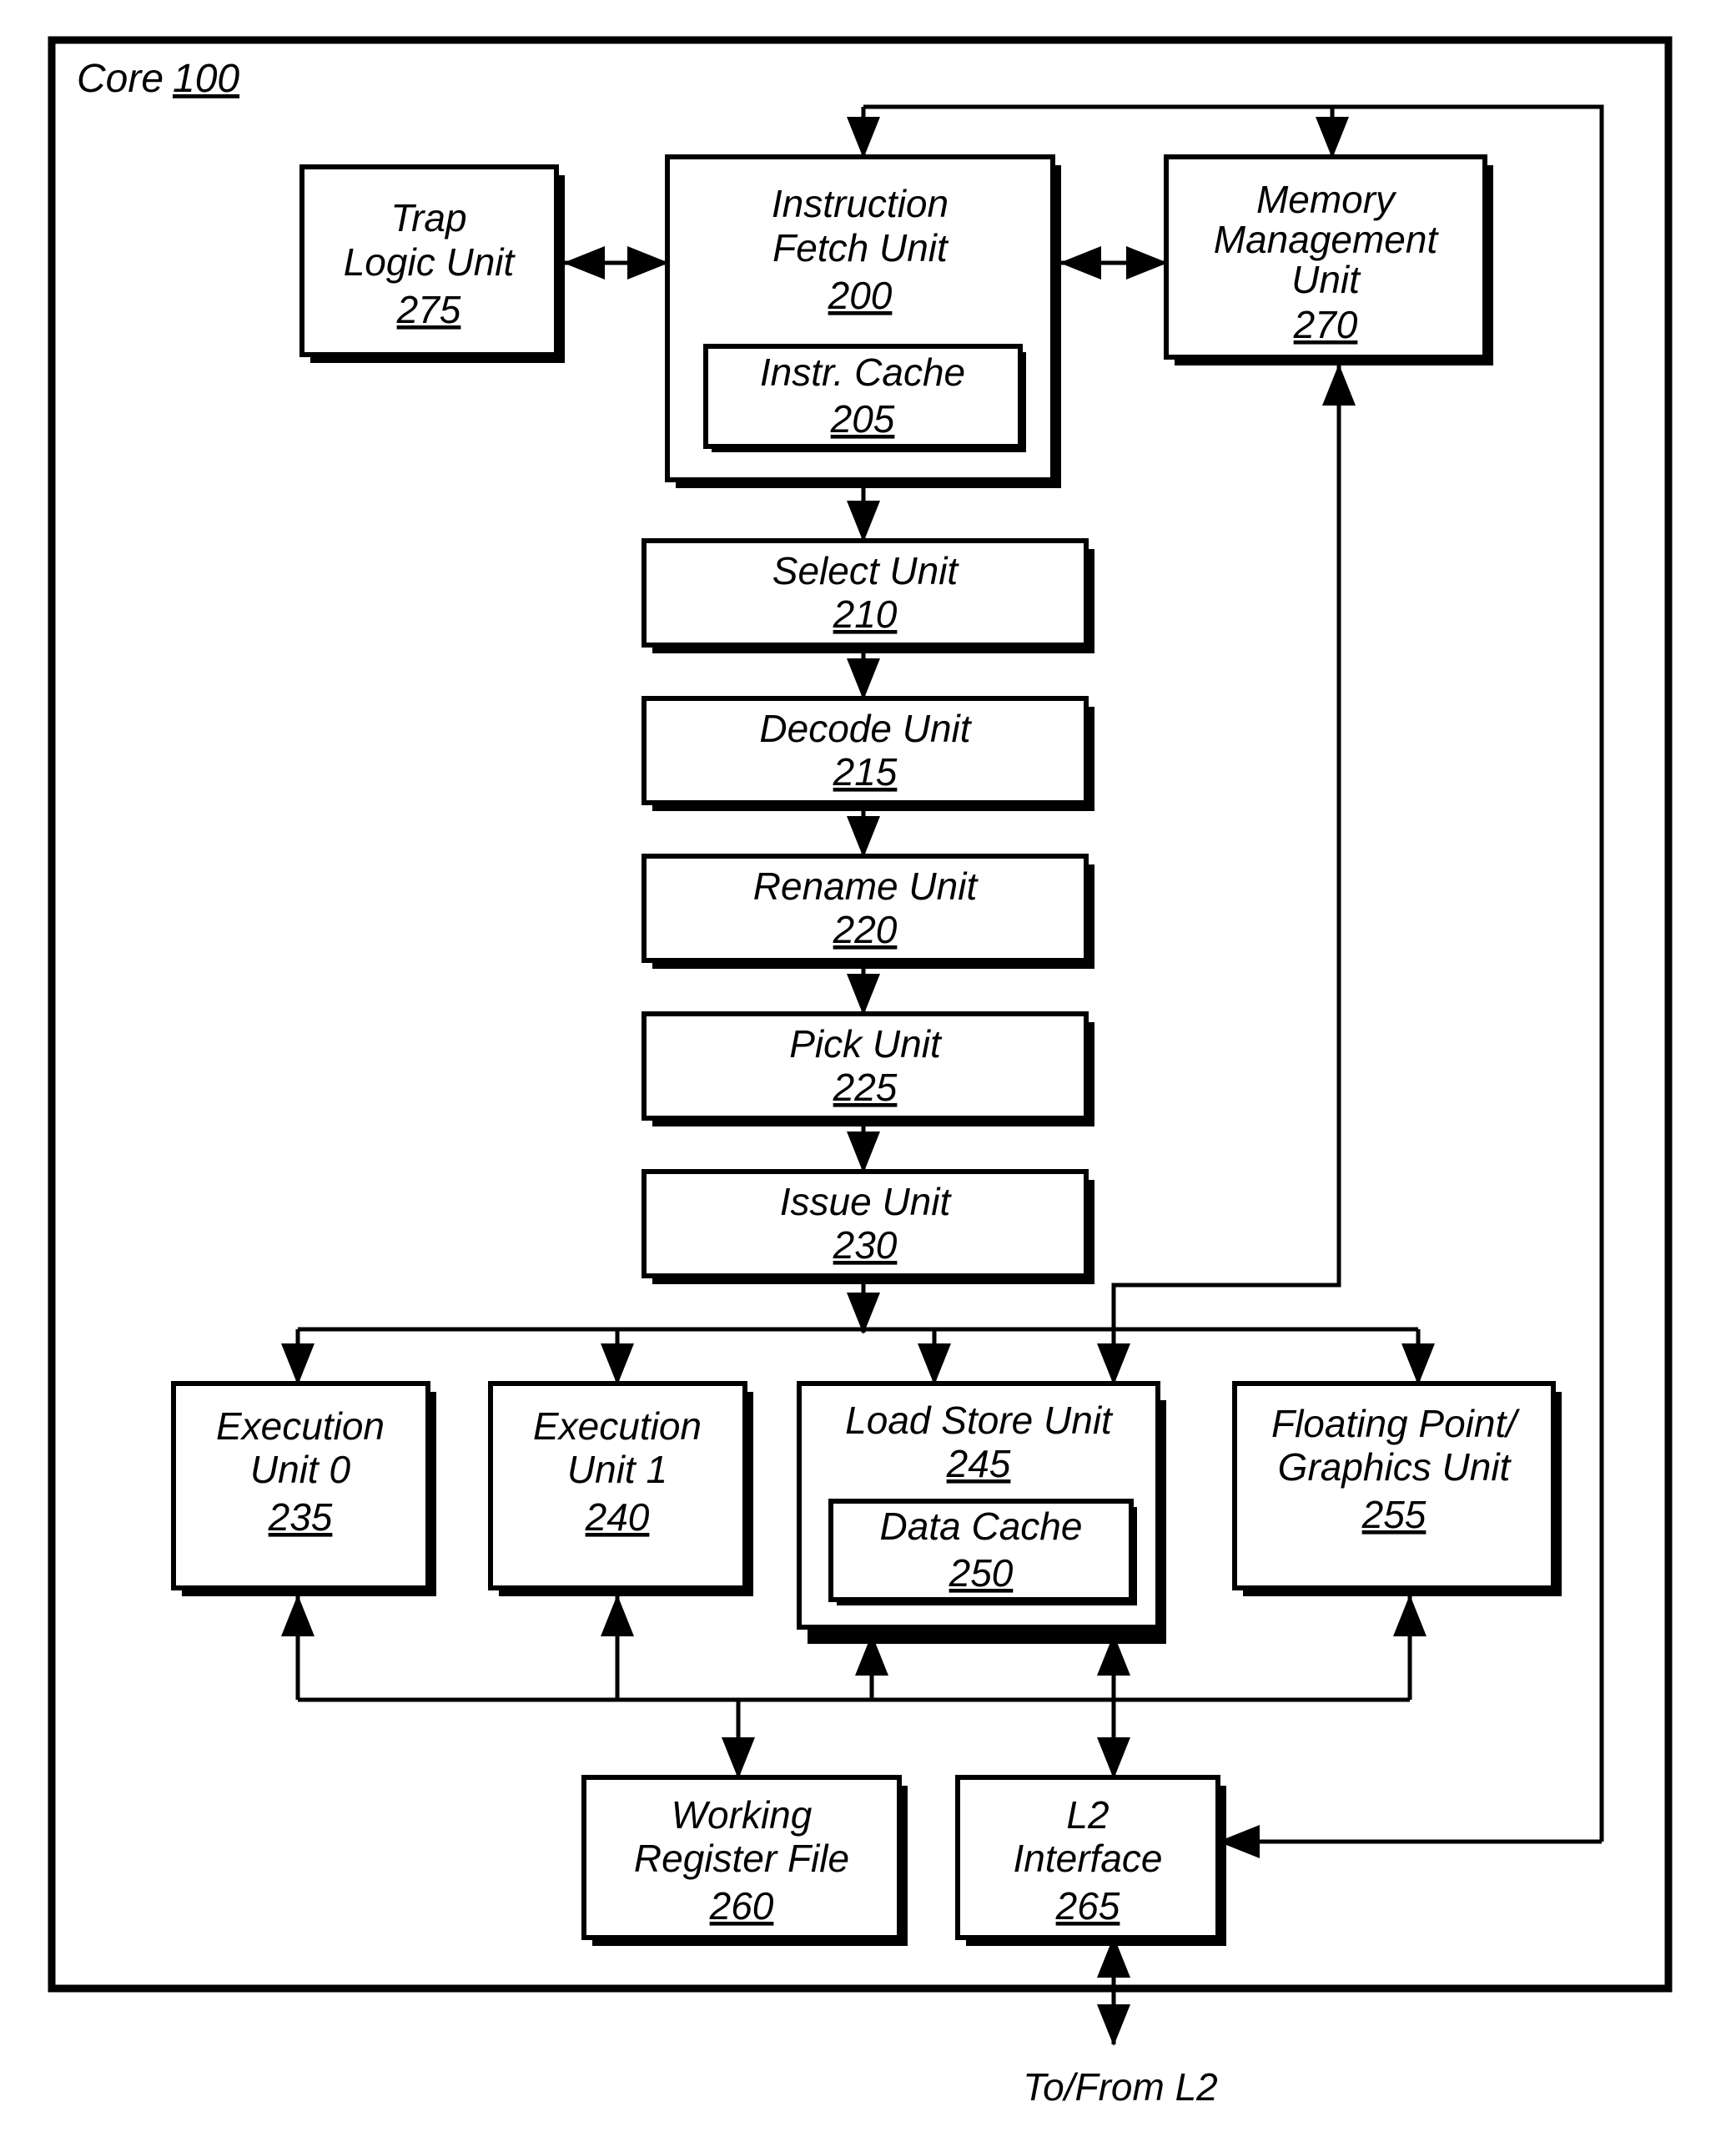 The image size is (1736, 2132). What do you see at coordinates (862, 372) in the screenshot?
I see `instr-cache-line-1: Instr. Cache` at bounding box center [862, 372].